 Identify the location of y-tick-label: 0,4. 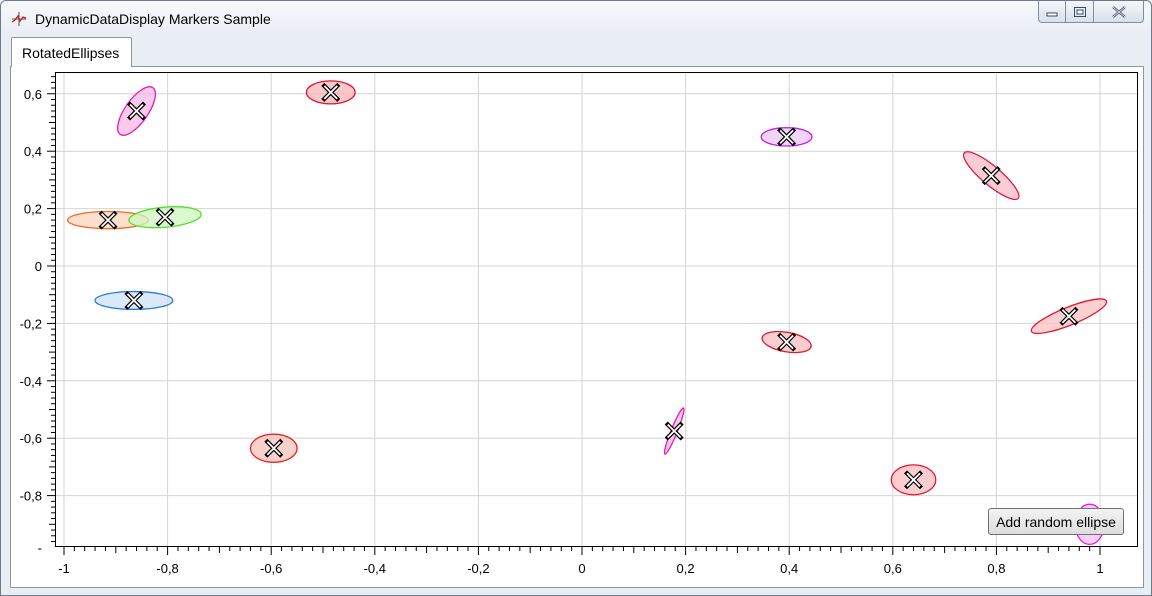
(33, 151).